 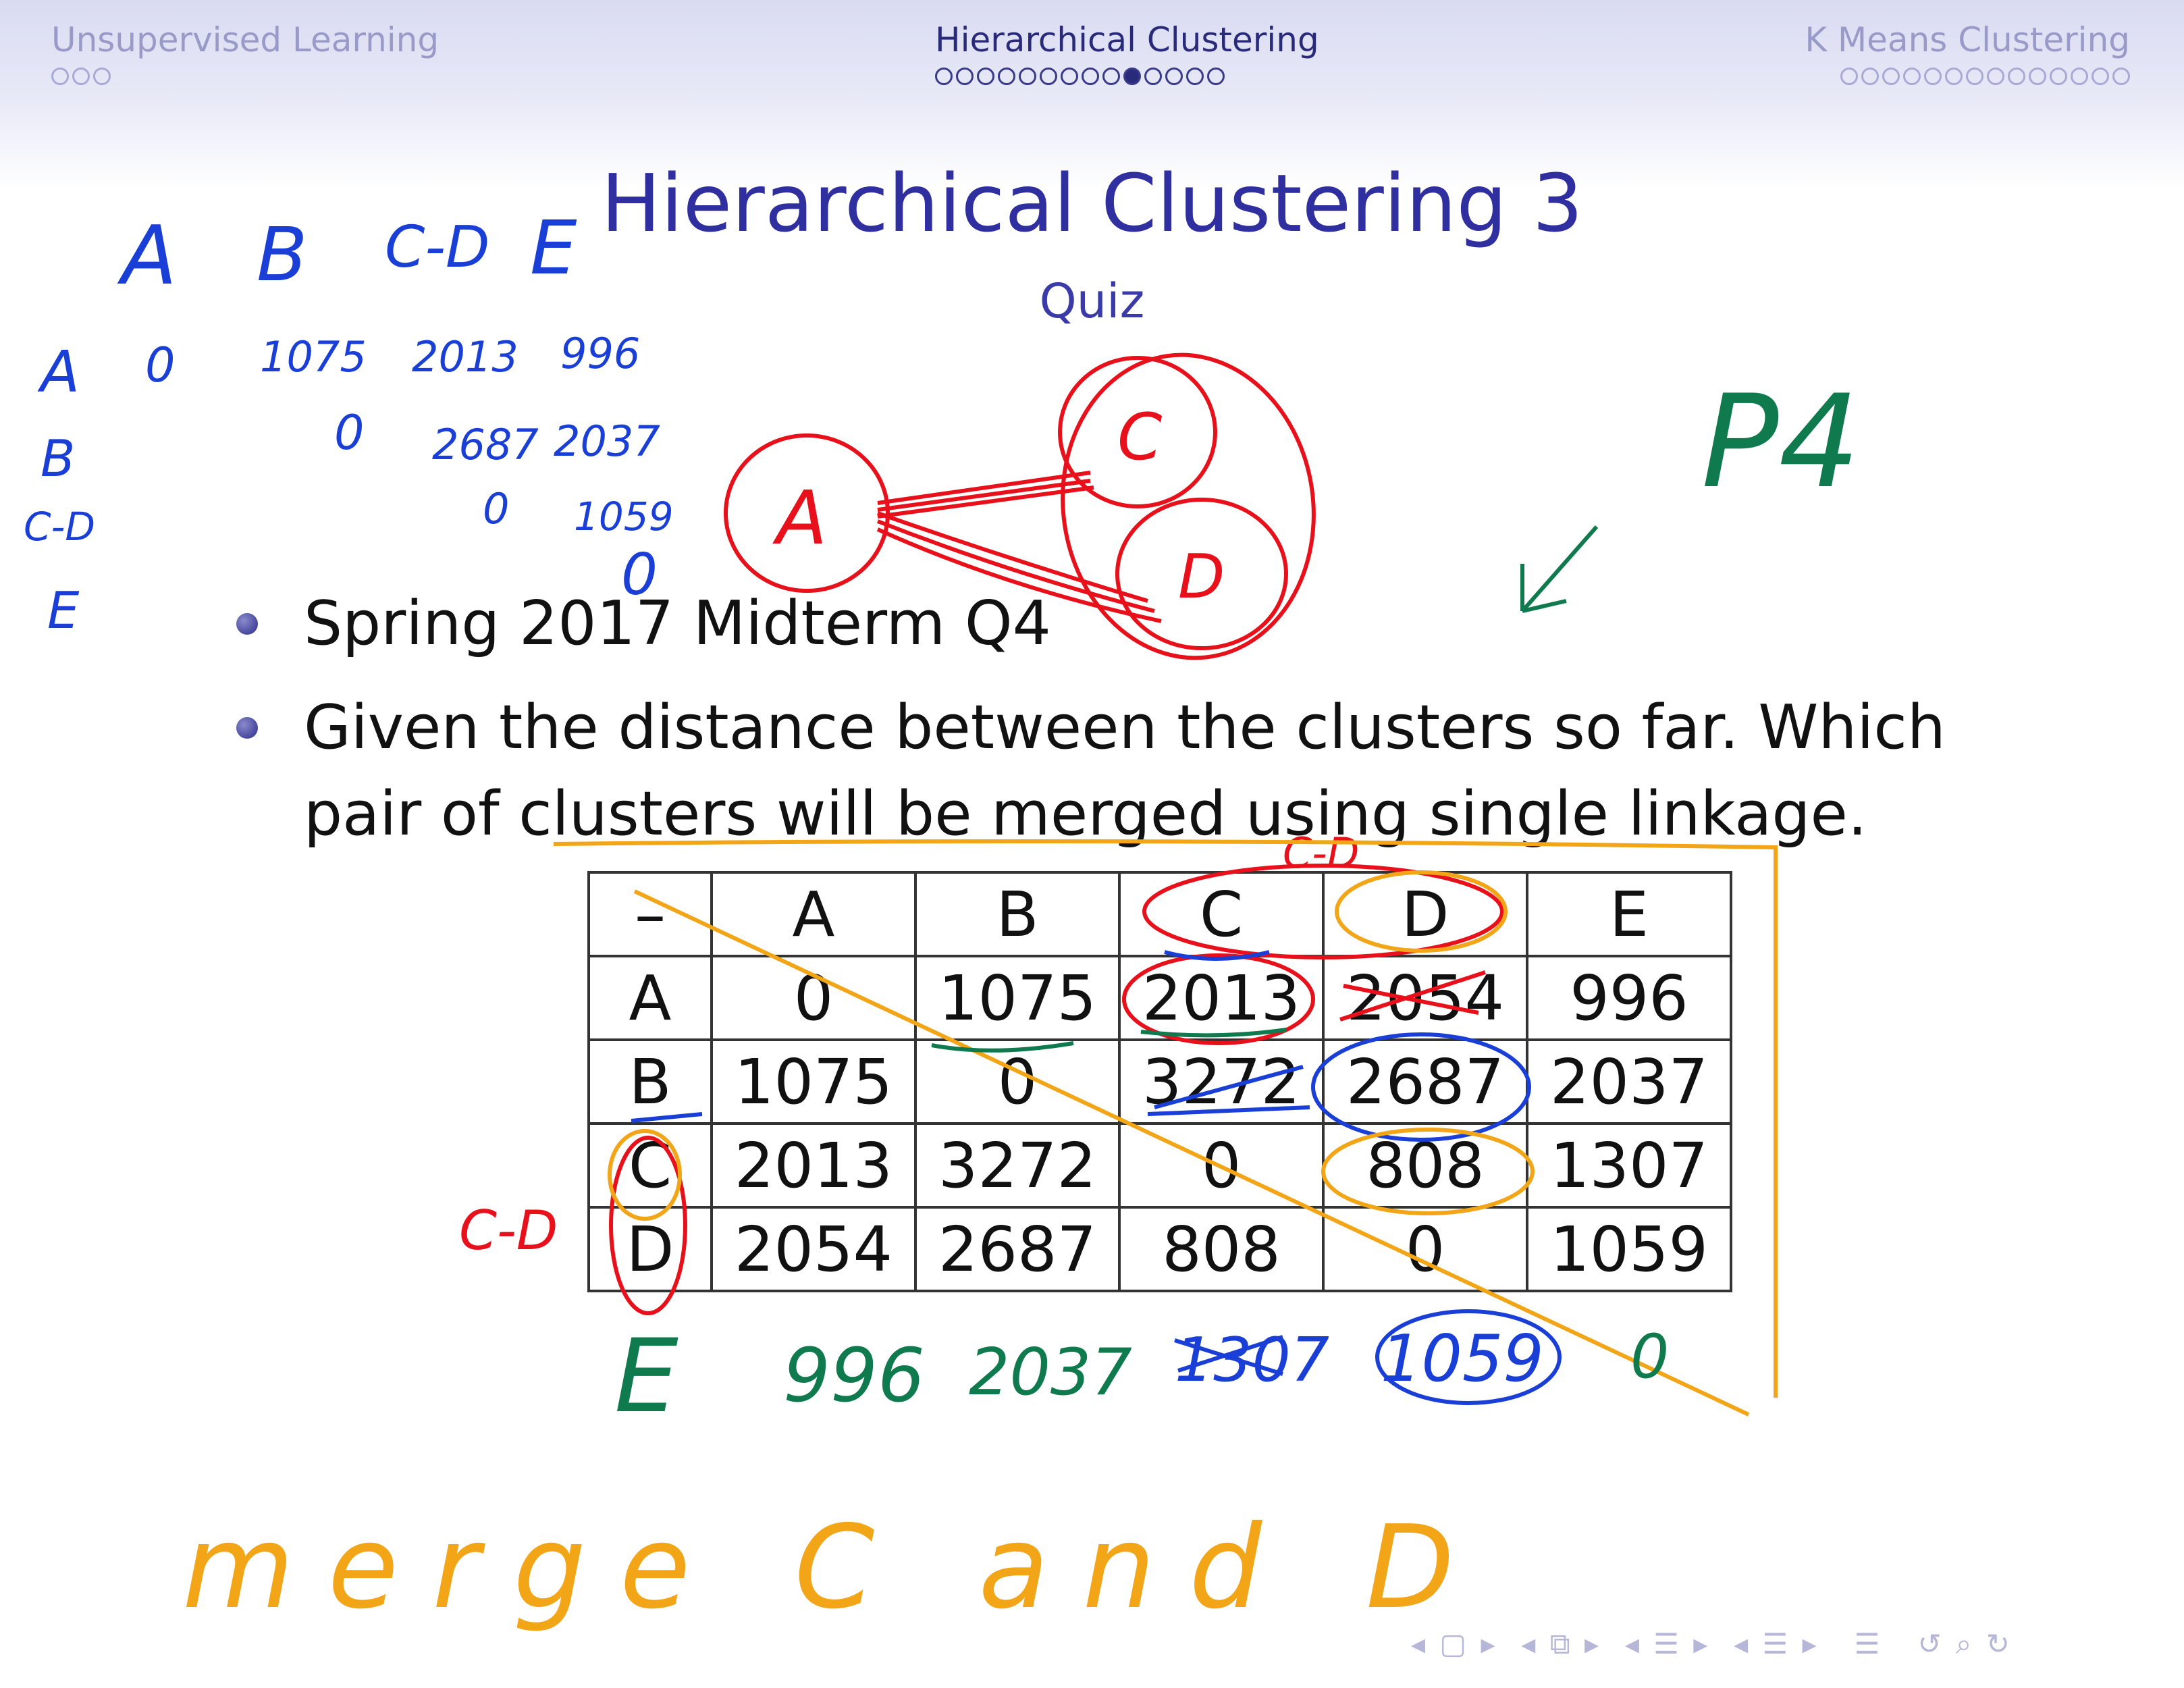 I want to click on rowlabel-cd-circle, so click(x=648, y=1225).